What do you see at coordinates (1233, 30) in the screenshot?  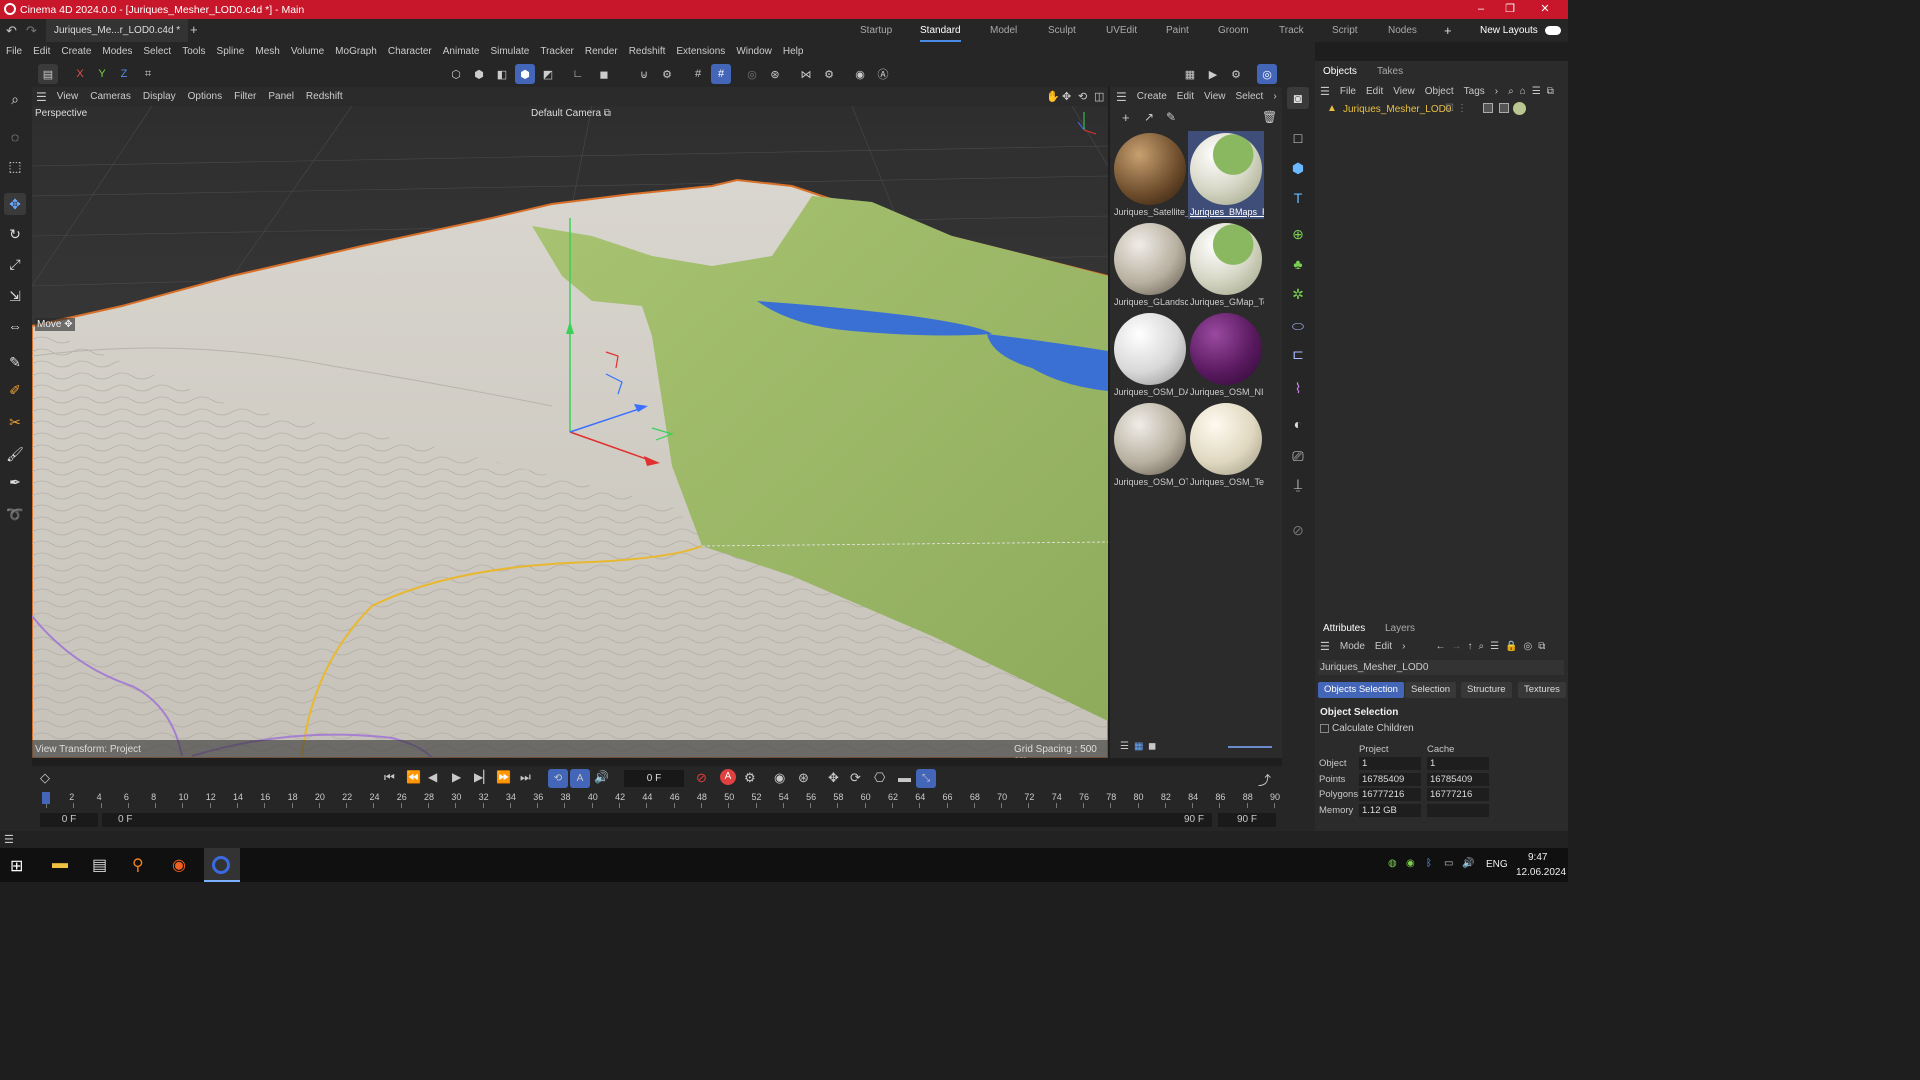 I see `layout-groom: Groom` at bounding box center [1233, 30].